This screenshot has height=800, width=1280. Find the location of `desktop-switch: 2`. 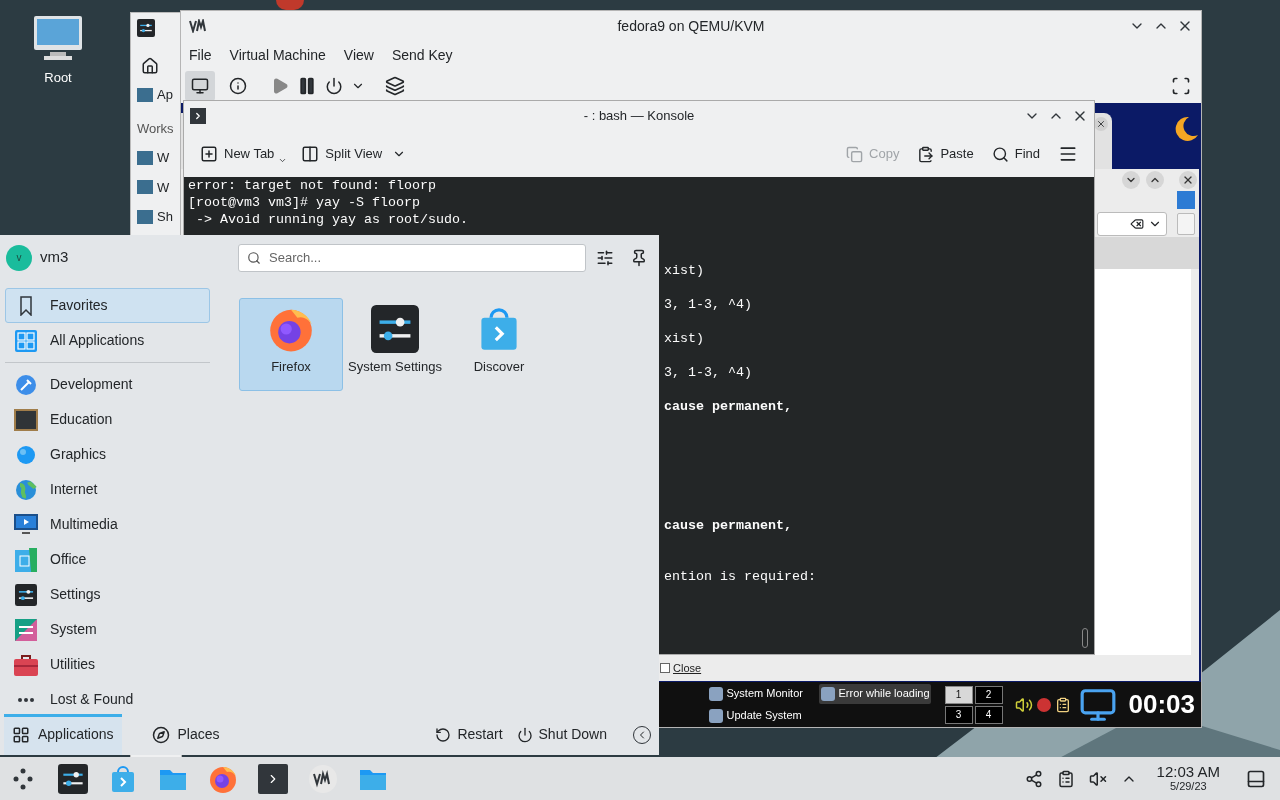

desktop-switch: 2 is located at coordinates (988, 694).